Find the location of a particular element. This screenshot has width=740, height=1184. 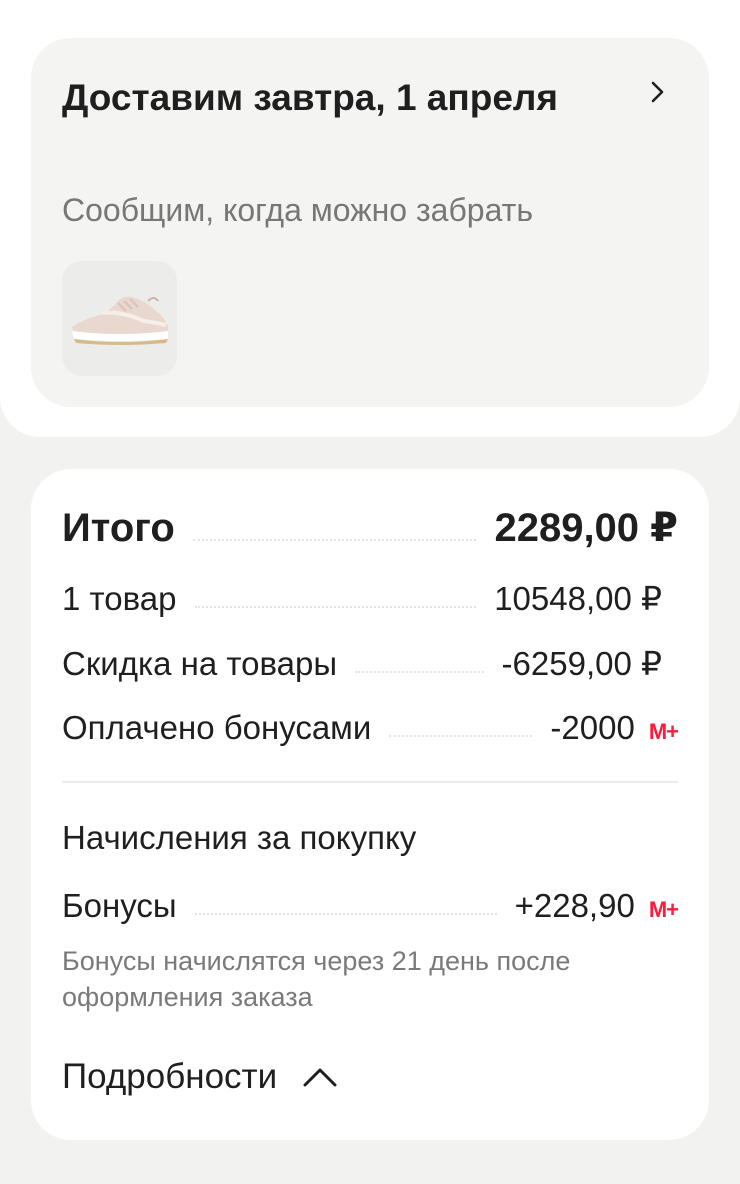

bonus-paid-row: Оплачено бонусами -2000 М+ is located at coordinates (370, 728).